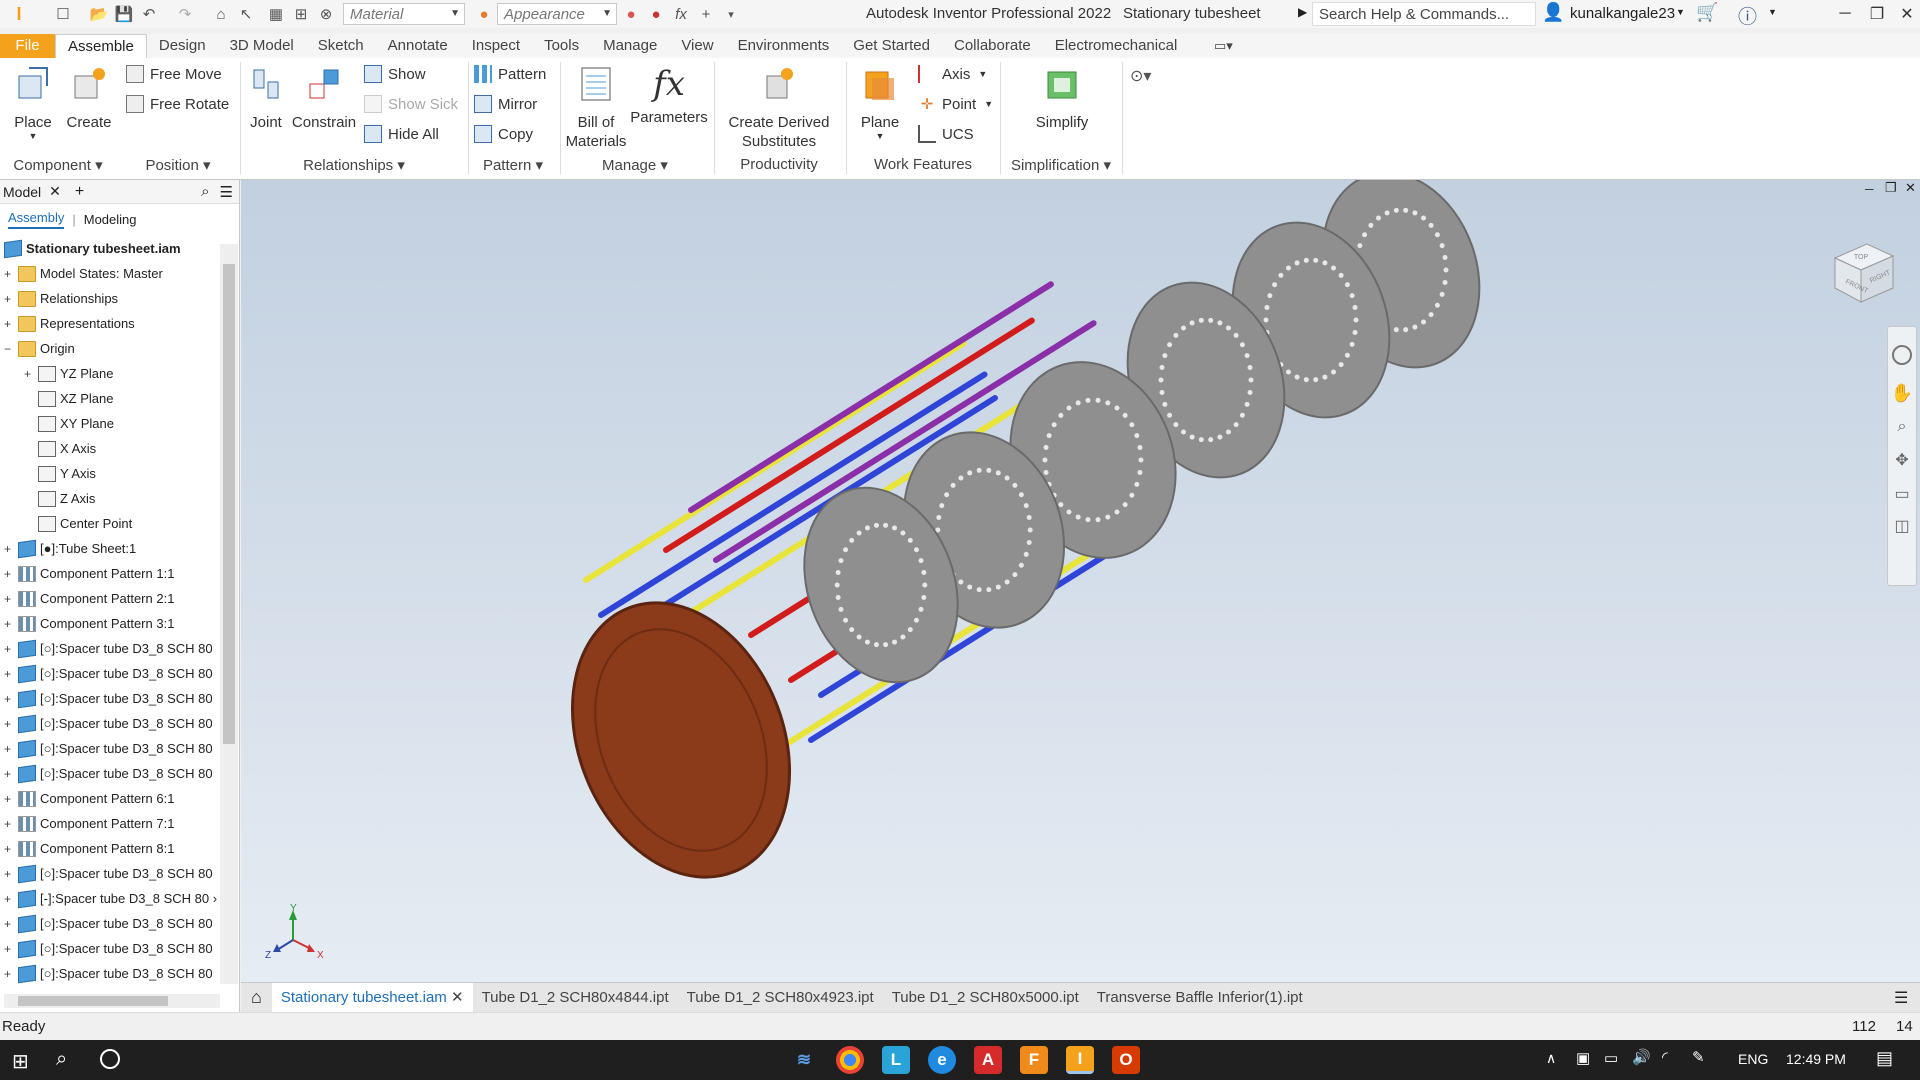 This screenshot has height=1080, width=1920. I want to click on tree-item: Y Axis, so click(60, 473).